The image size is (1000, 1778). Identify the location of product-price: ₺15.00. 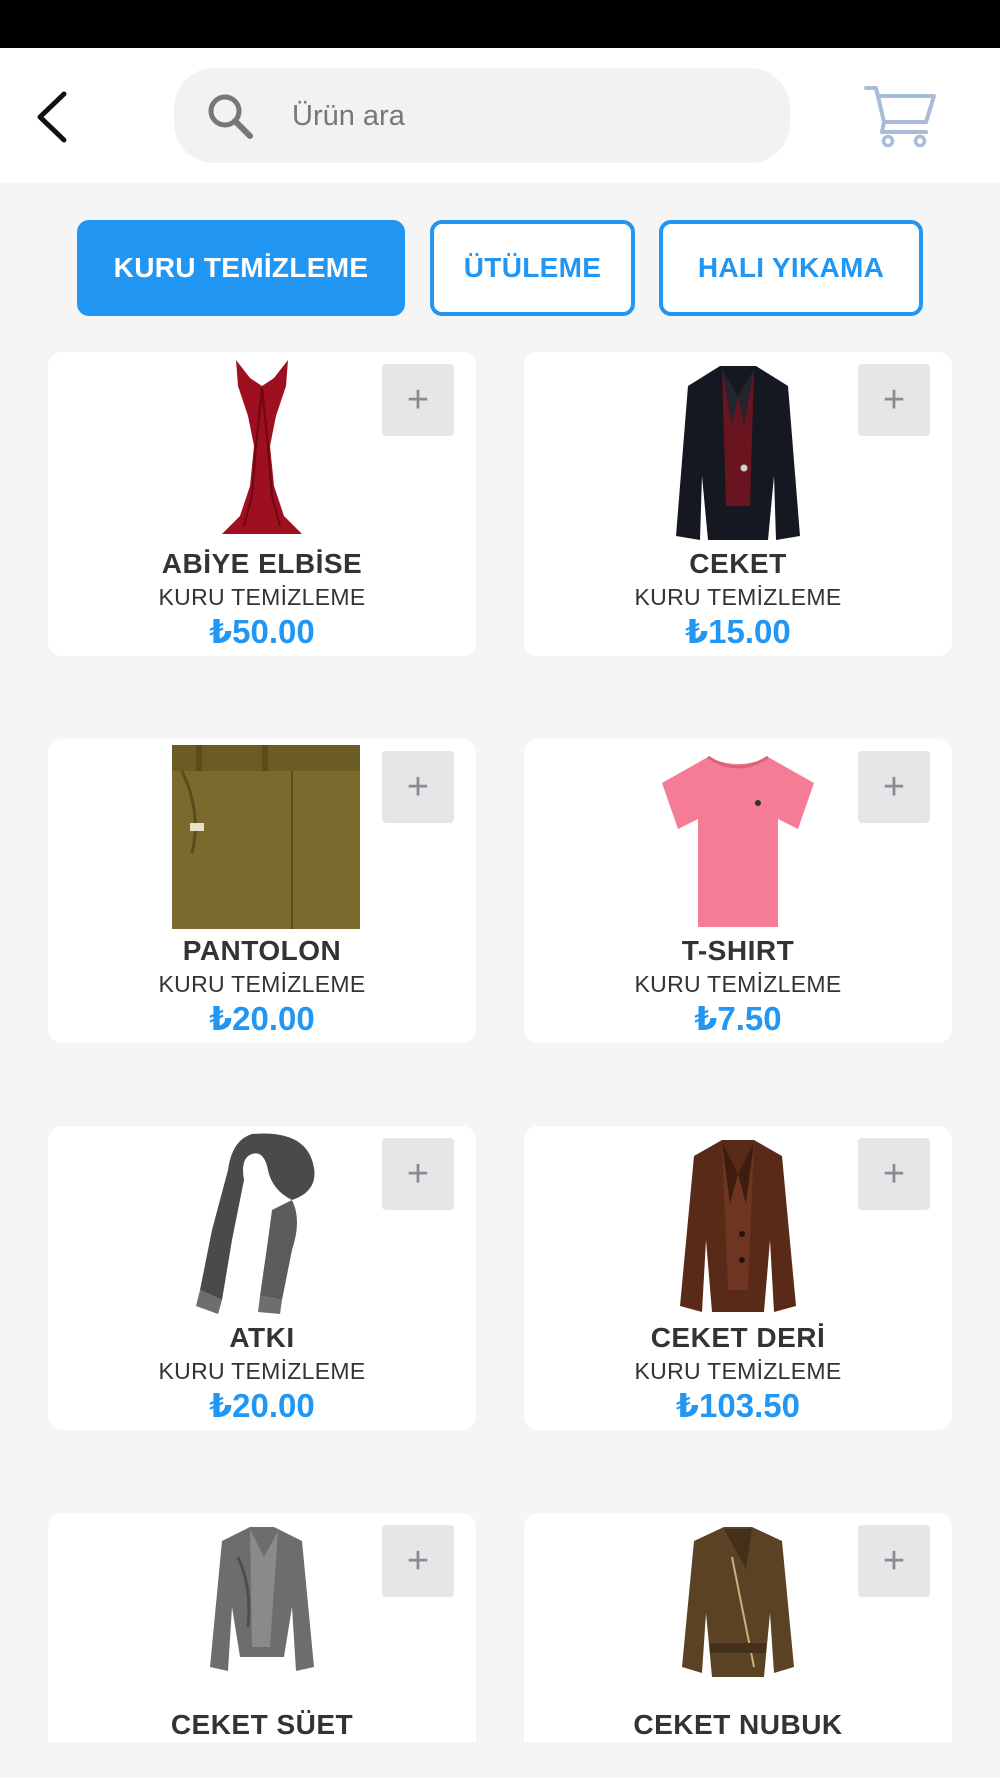
(738, 631).